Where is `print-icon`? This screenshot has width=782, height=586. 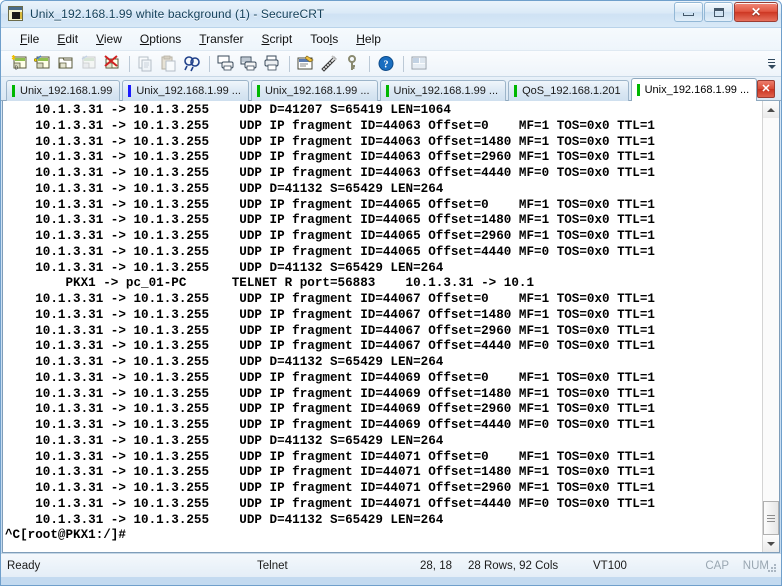
print-icon is located at coordinates (272, 64).